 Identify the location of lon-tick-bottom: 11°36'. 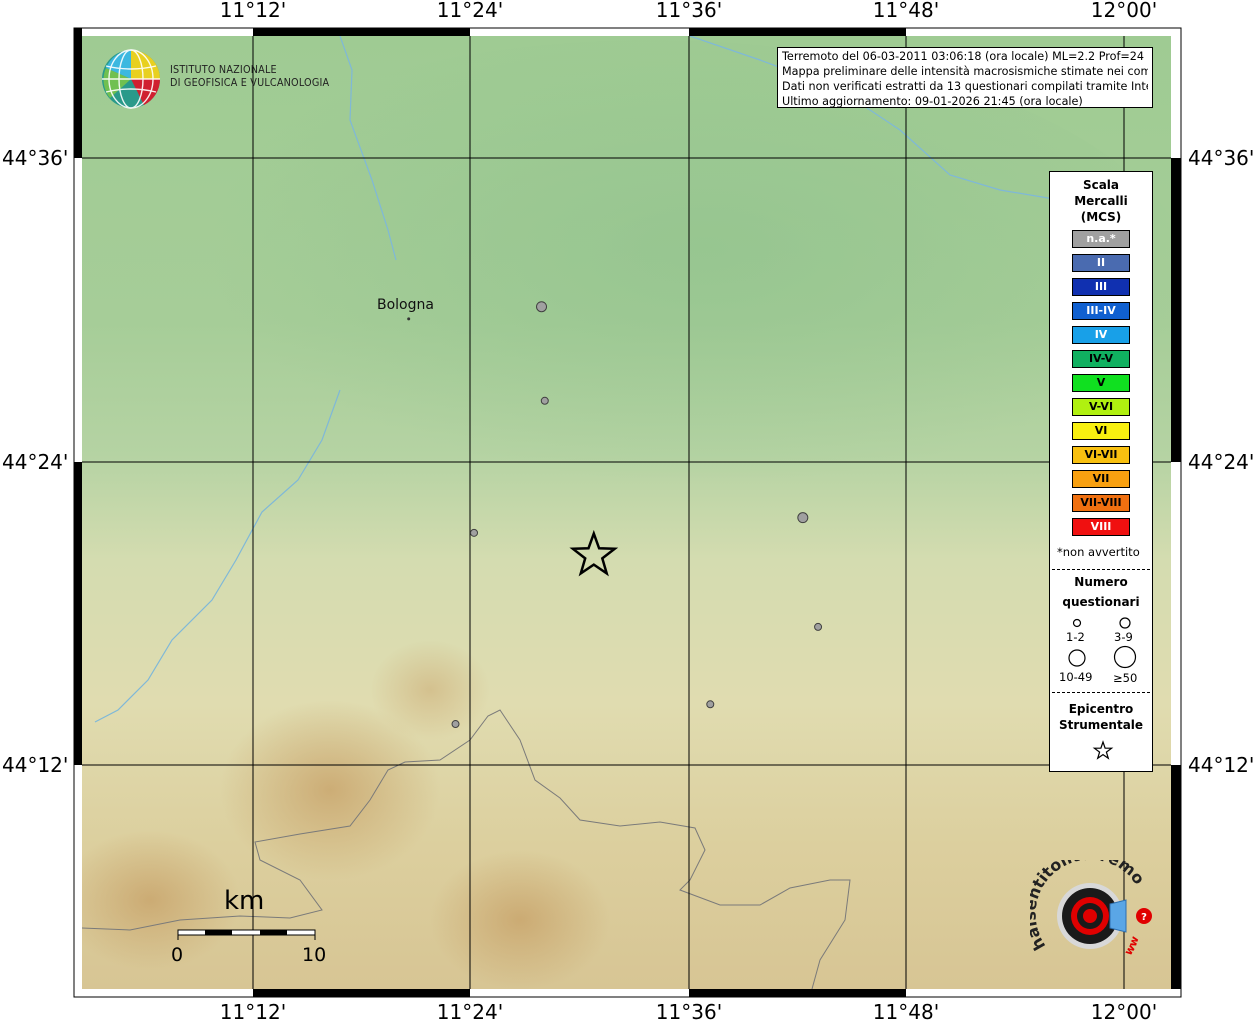
(689, 1012).